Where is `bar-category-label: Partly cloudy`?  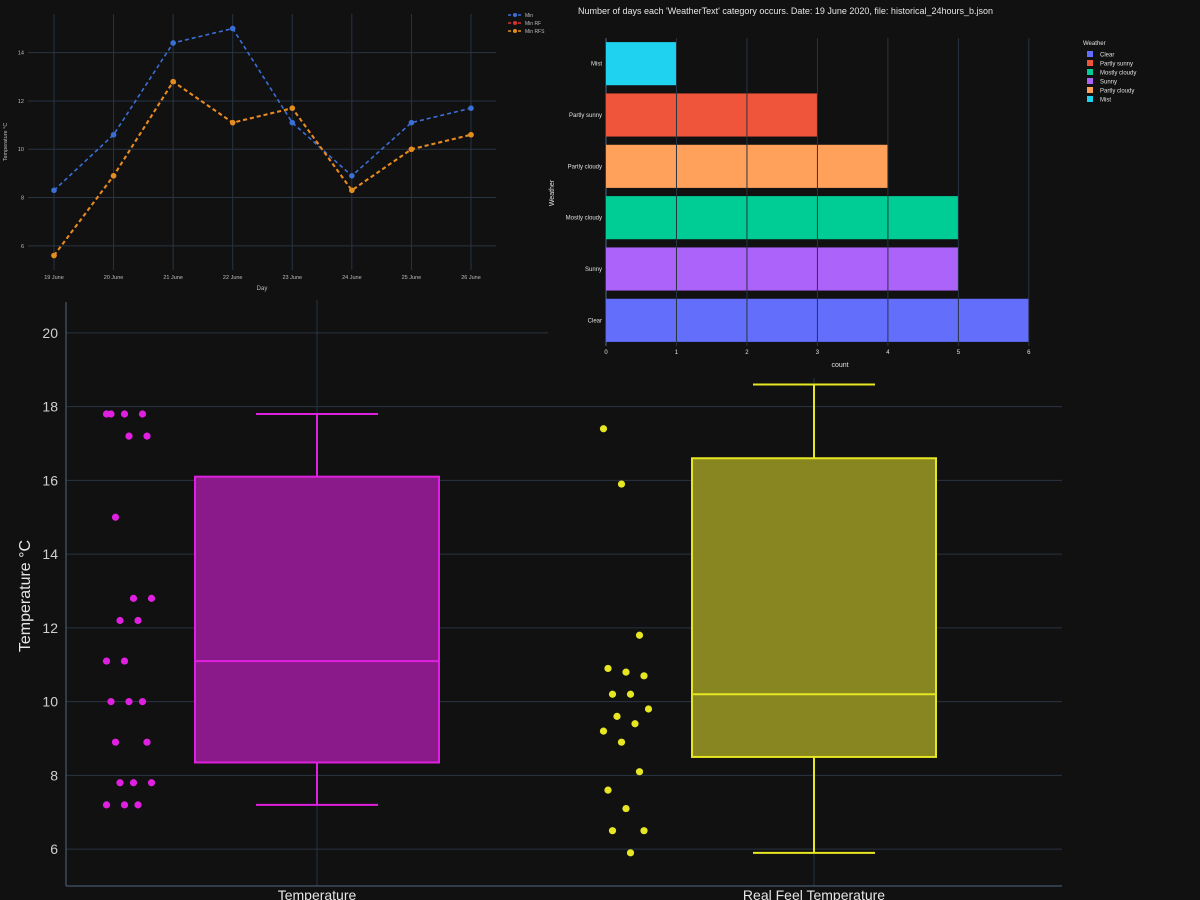
bar-category-label: Partly cloudy is located at coordinates (585, 167).